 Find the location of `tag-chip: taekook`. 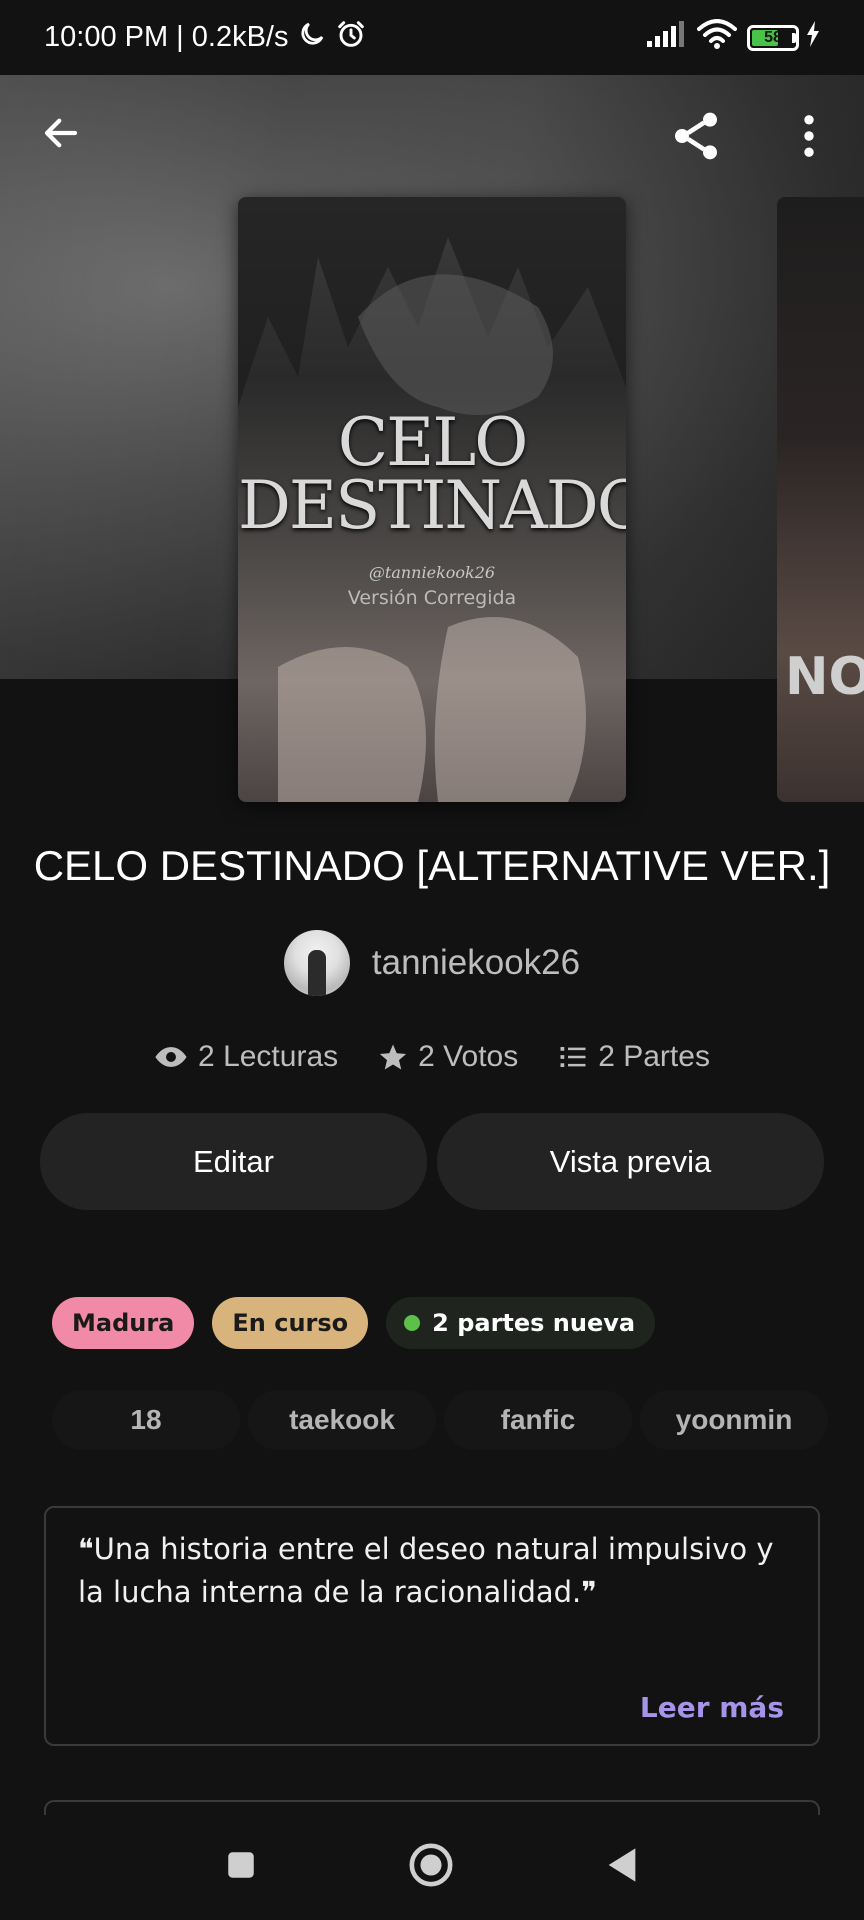

tag-chip: taekook is located at coordinates (342, 1420).